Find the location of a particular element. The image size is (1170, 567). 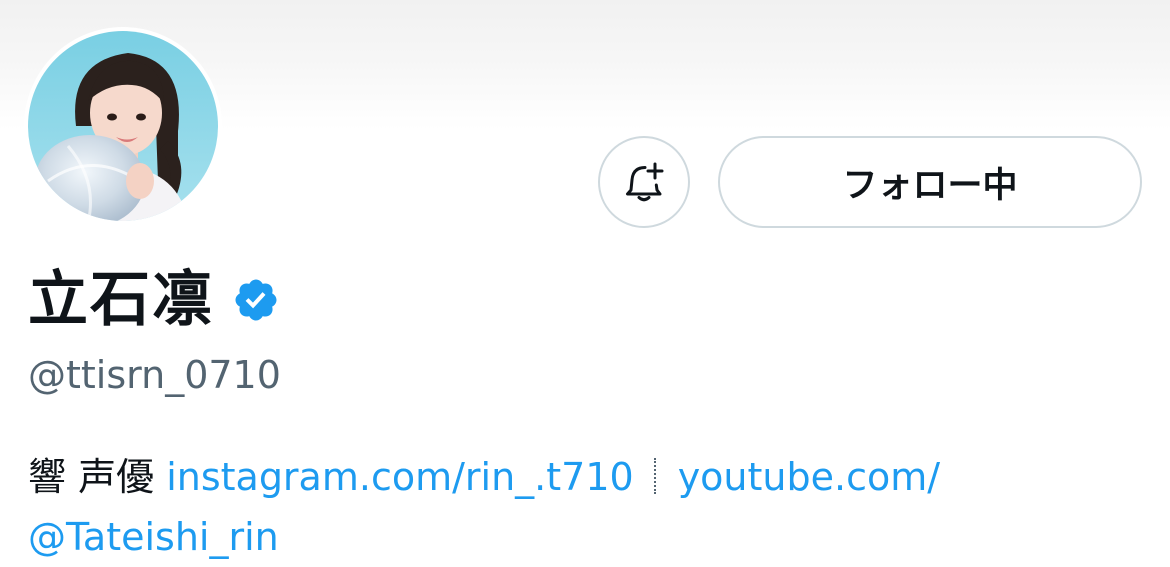

instagram-link: instagram.com/rin_.t710 is located at coordinates (400, 477).